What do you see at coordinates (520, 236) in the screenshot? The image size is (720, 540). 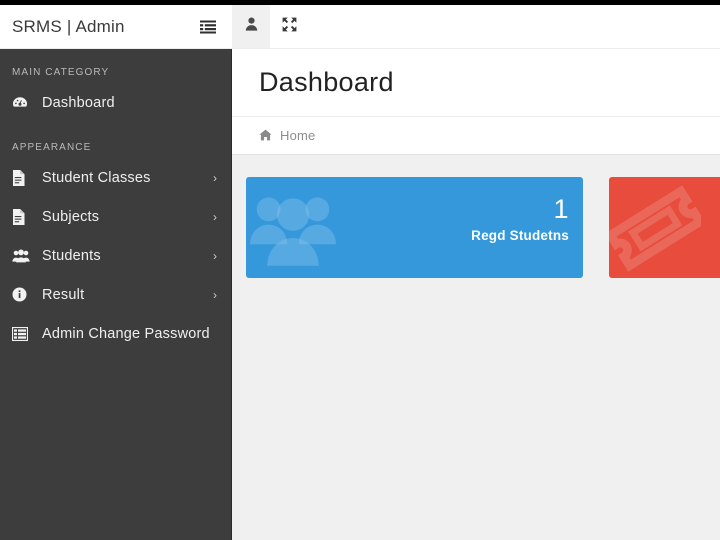 I see `card-label: Regd Studetns` at bounding box center [520, 236].